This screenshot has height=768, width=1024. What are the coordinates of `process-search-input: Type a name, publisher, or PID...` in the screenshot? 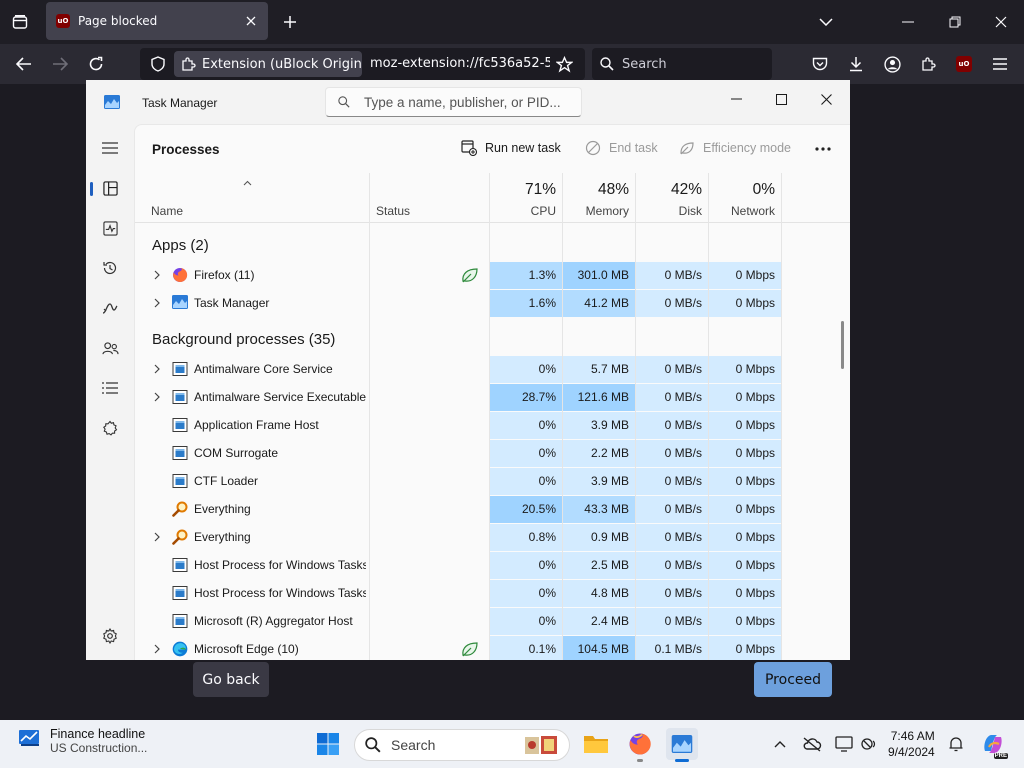 It's located at (453, 102).